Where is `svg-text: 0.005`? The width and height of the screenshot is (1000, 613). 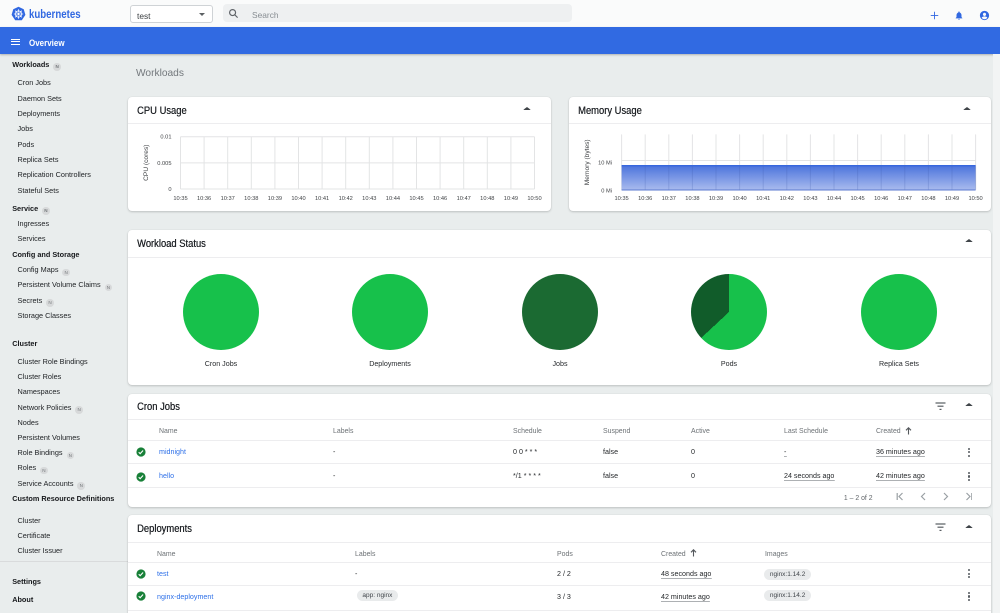 svg-text: 0.005 is located at coordinates (164, 164).